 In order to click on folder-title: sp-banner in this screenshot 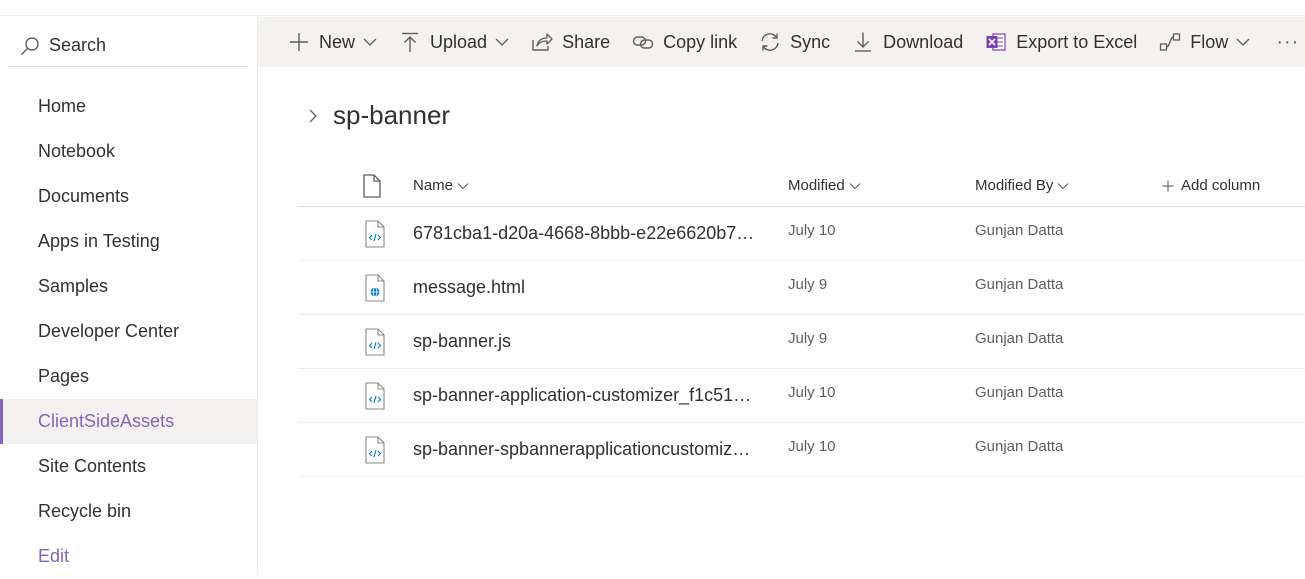, I will do `click(392, 115)`.